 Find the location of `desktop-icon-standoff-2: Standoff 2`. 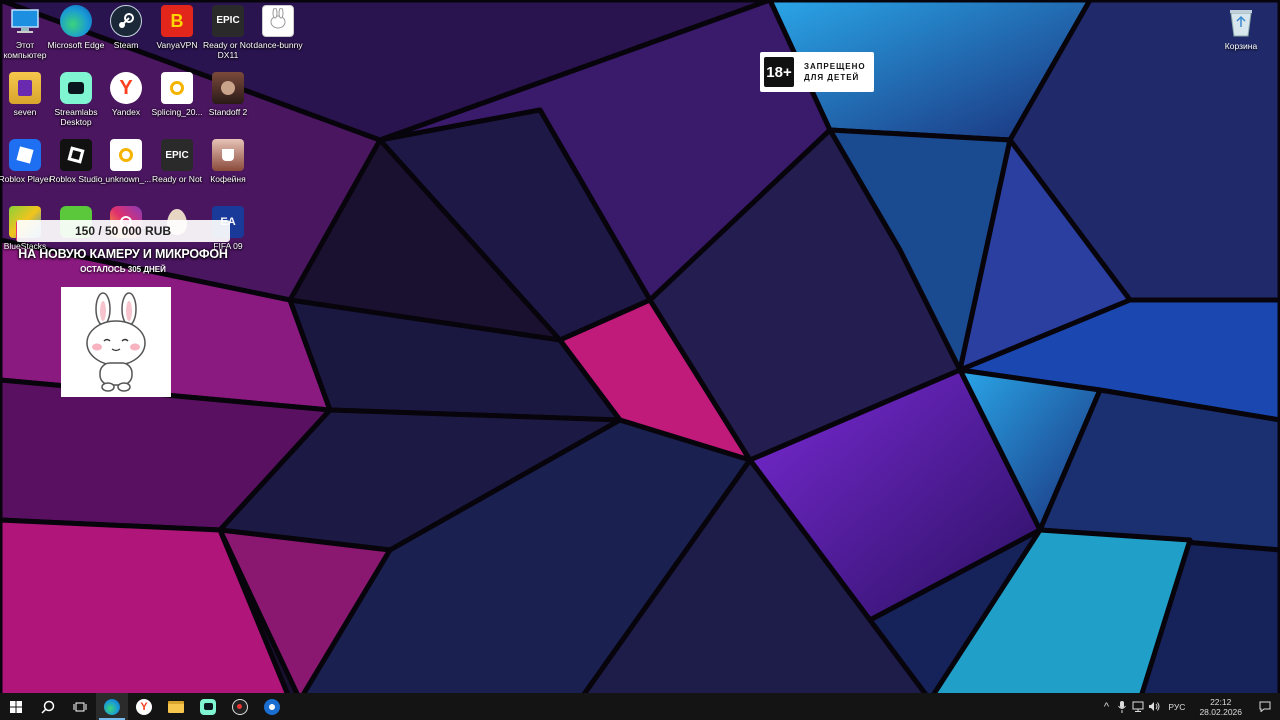

desktop-icon-standoff-2: Standoff 2 is located at coordinates (228, 94).